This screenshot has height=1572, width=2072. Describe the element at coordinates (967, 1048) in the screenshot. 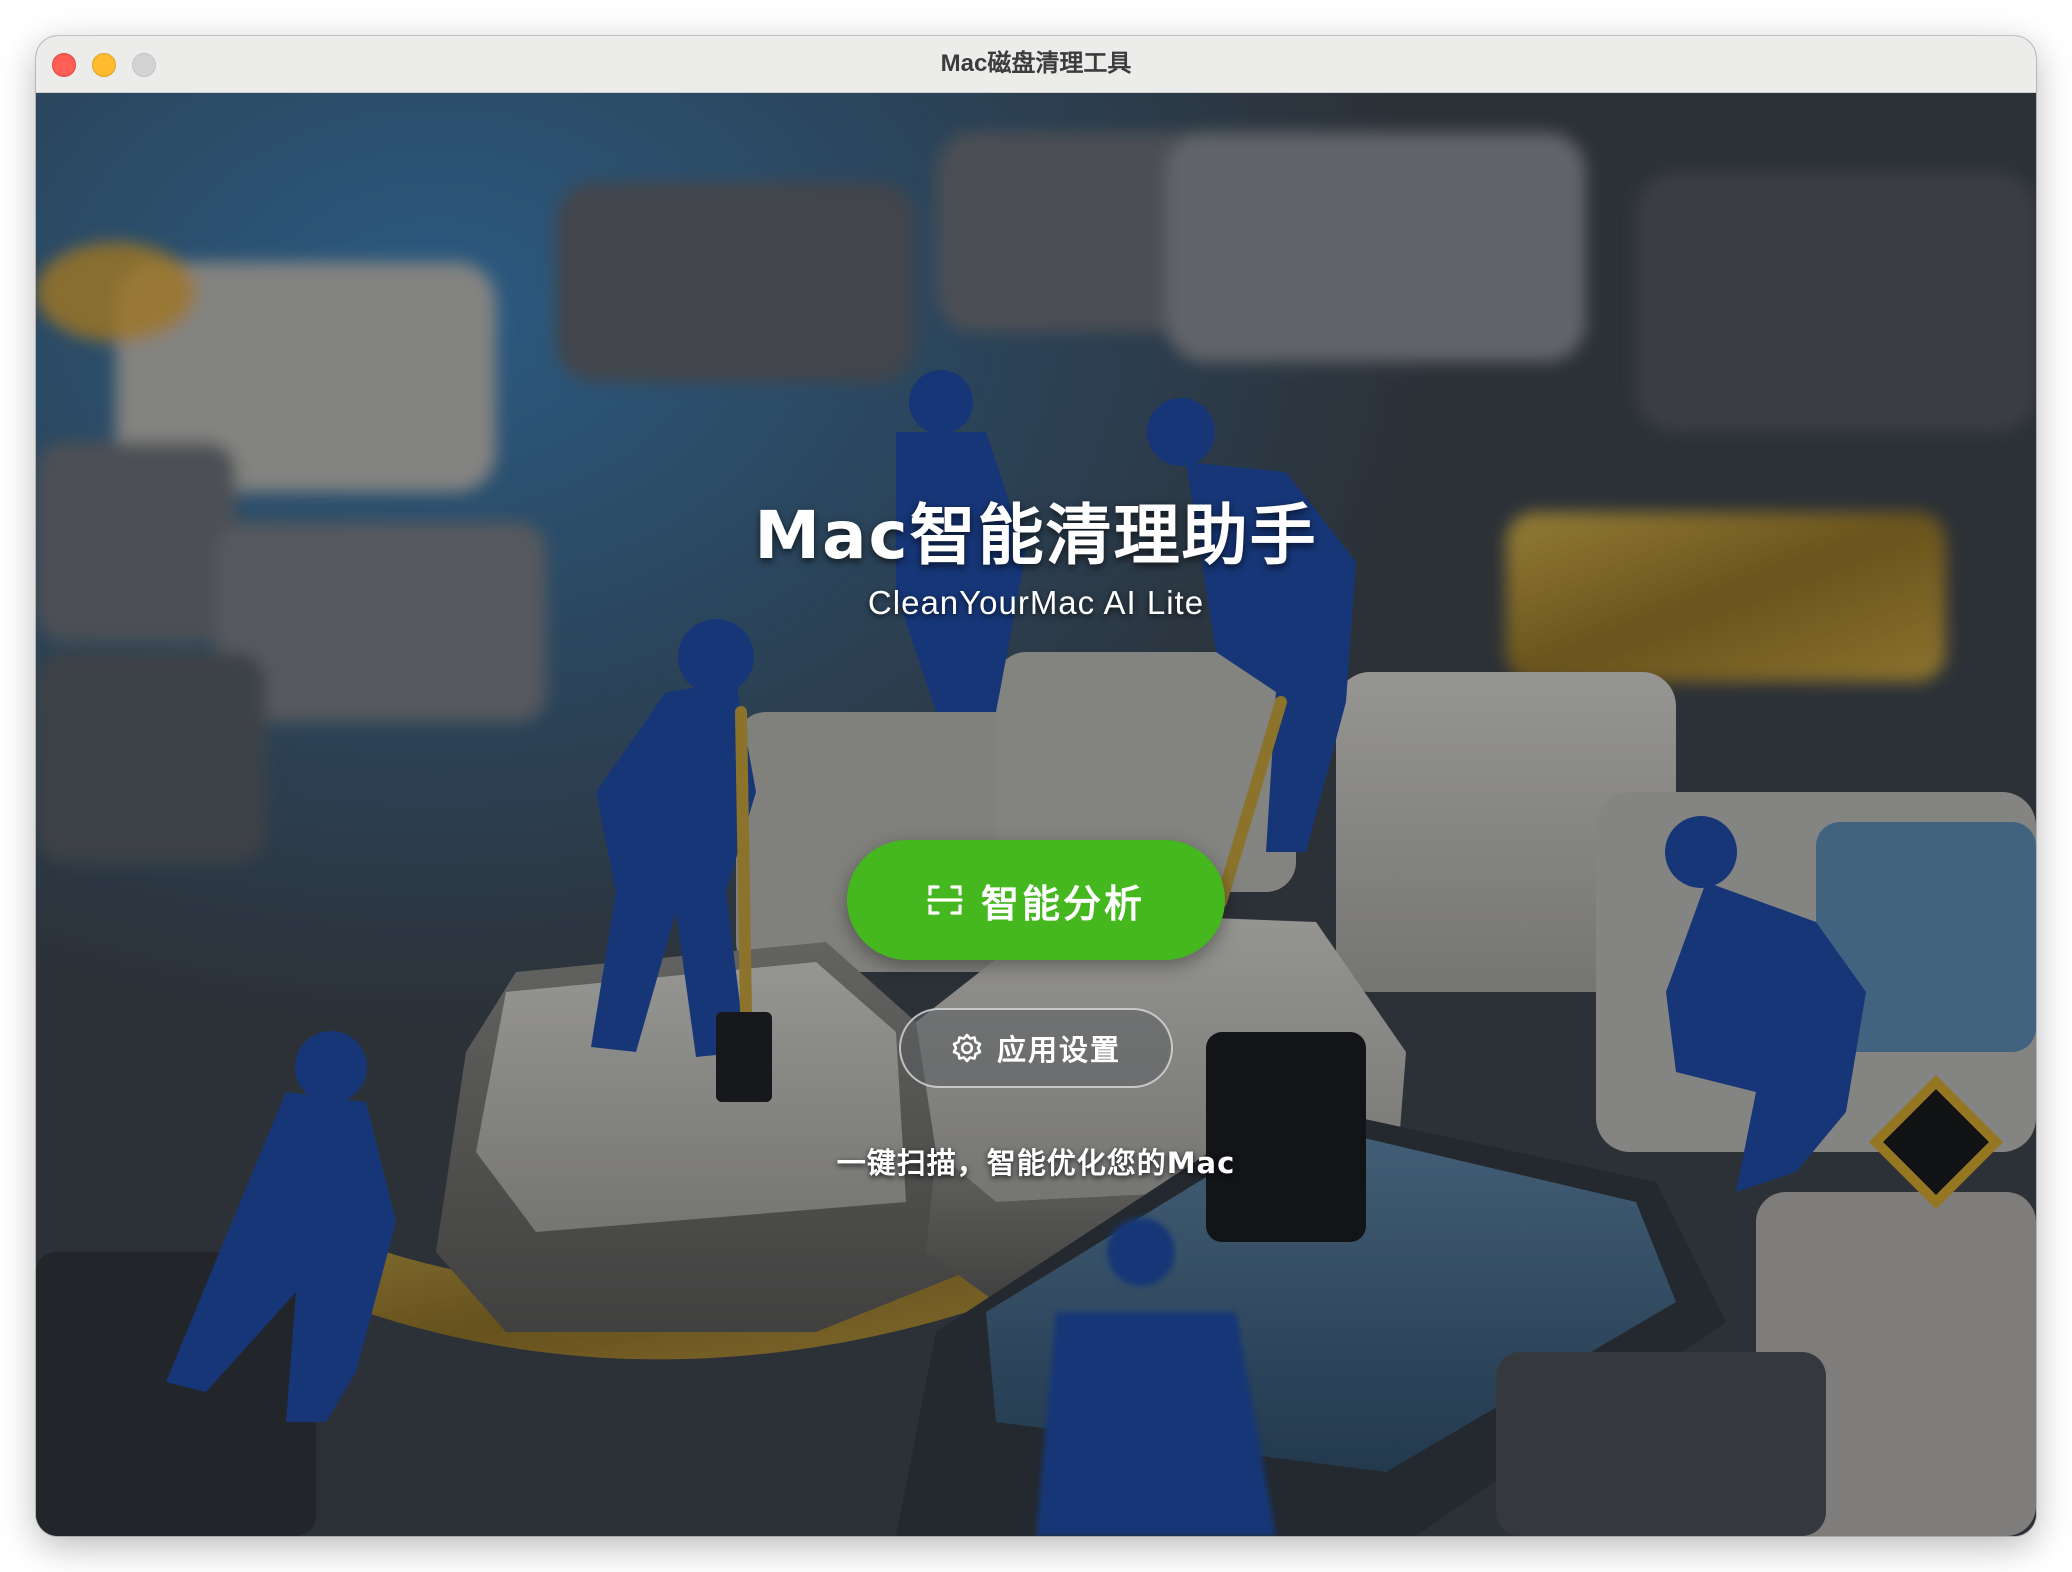

I see `gear-icon` at that location.